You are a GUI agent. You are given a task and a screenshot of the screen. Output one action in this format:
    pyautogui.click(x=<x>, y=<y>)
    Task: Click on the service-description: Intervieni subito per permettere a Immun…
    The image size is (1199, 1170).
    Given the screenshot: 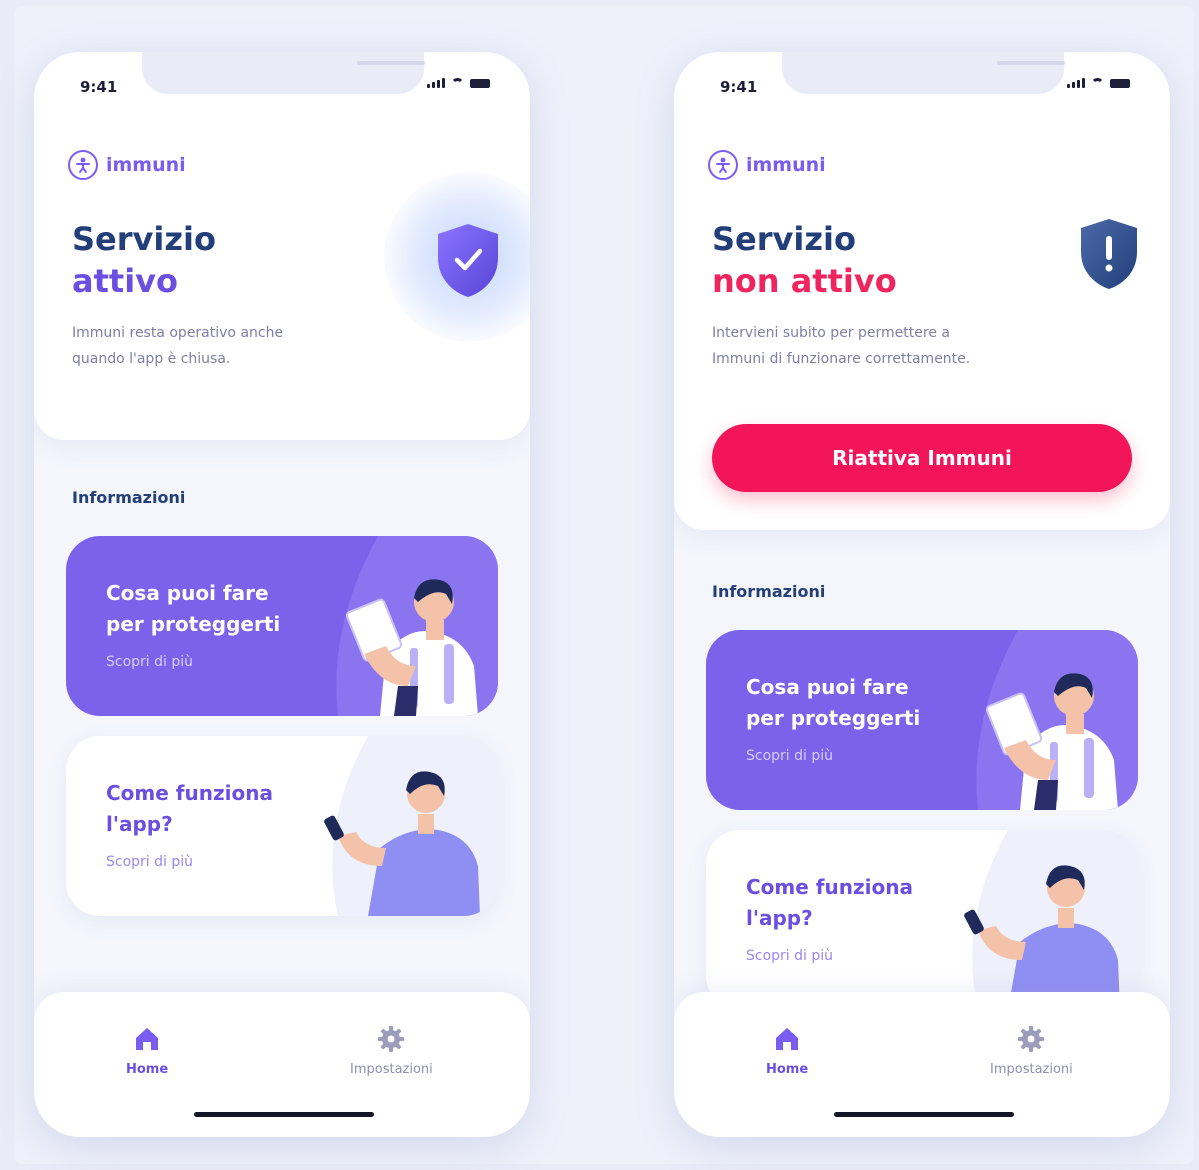 What is the action you would take?
    pyautogui.click(x=841, y=346)
    